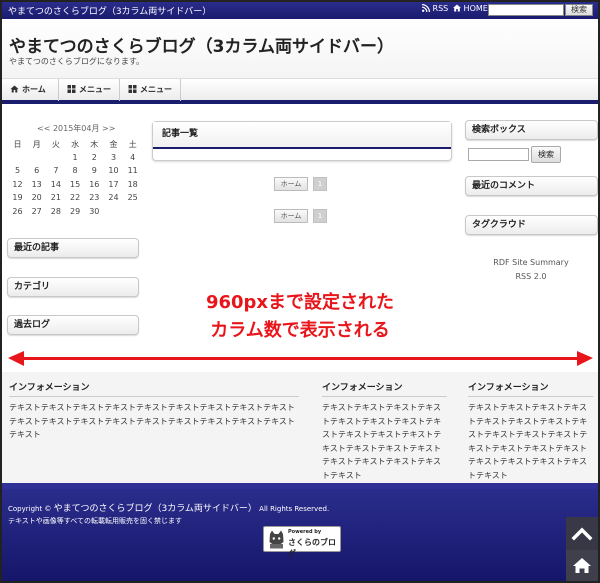  Describe the element at coordinates (291, 216) in the screenshot. I see `pager-home-button-2: ホーム` at that location.